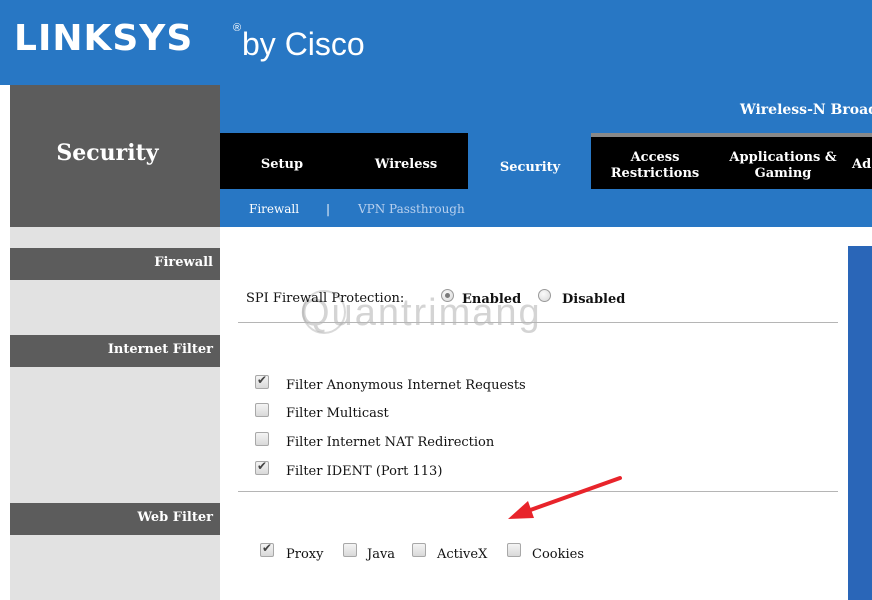 This screenshot has height=600, width=872. I want to click on java-checkbox, so click(350, 550).